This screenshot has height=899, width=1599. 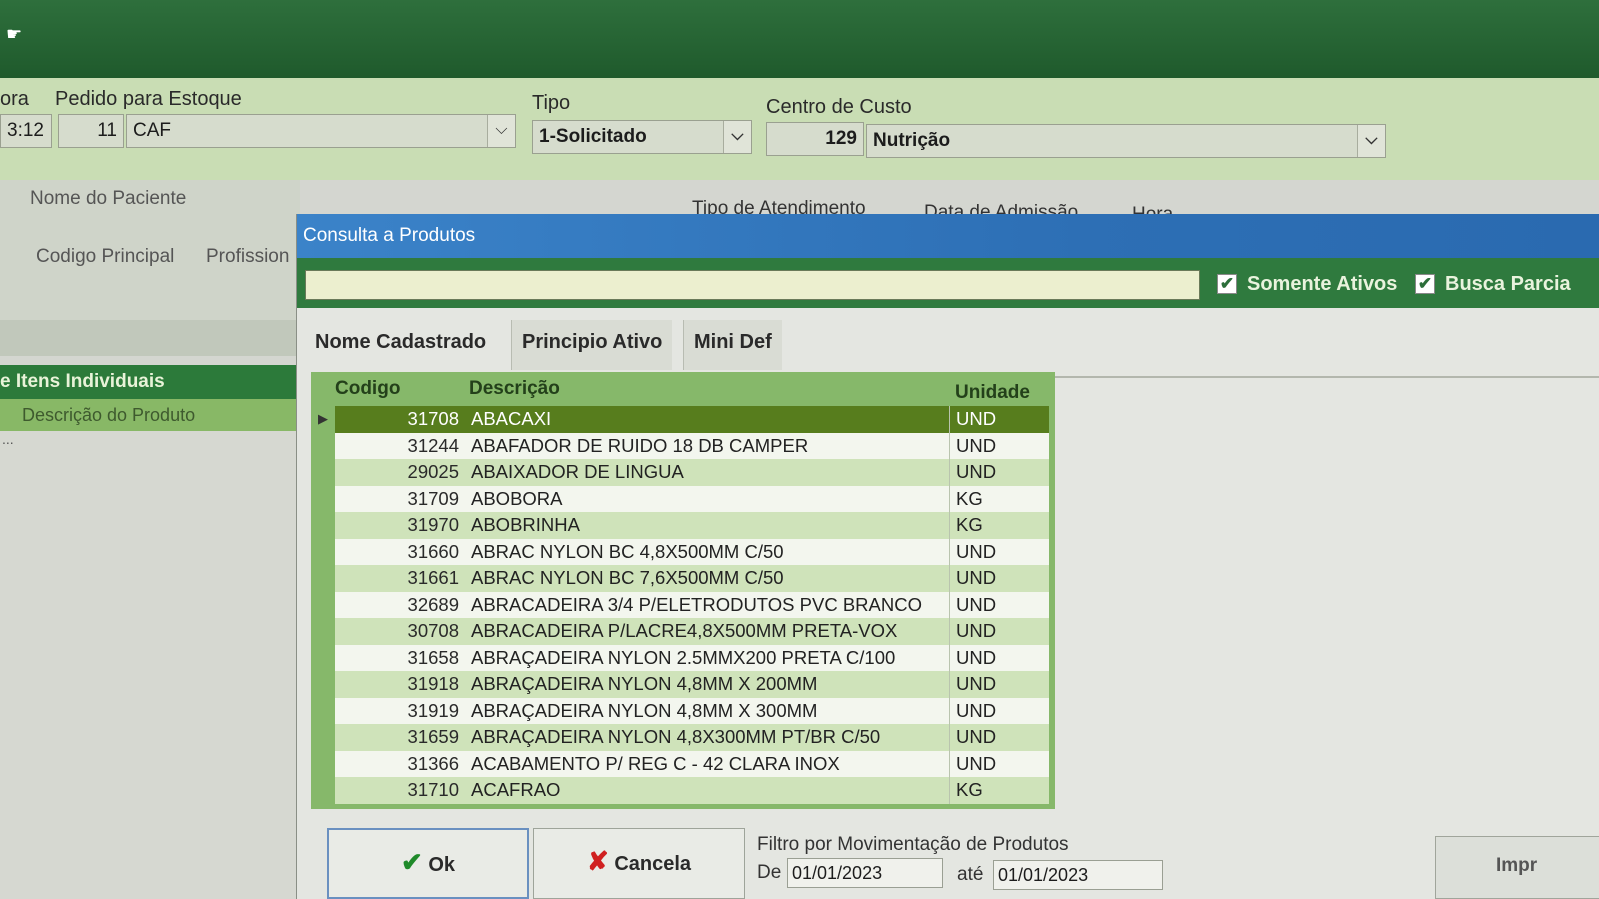 I want to click on column-header-descricao: Descrição, so click(x=514, y=389).